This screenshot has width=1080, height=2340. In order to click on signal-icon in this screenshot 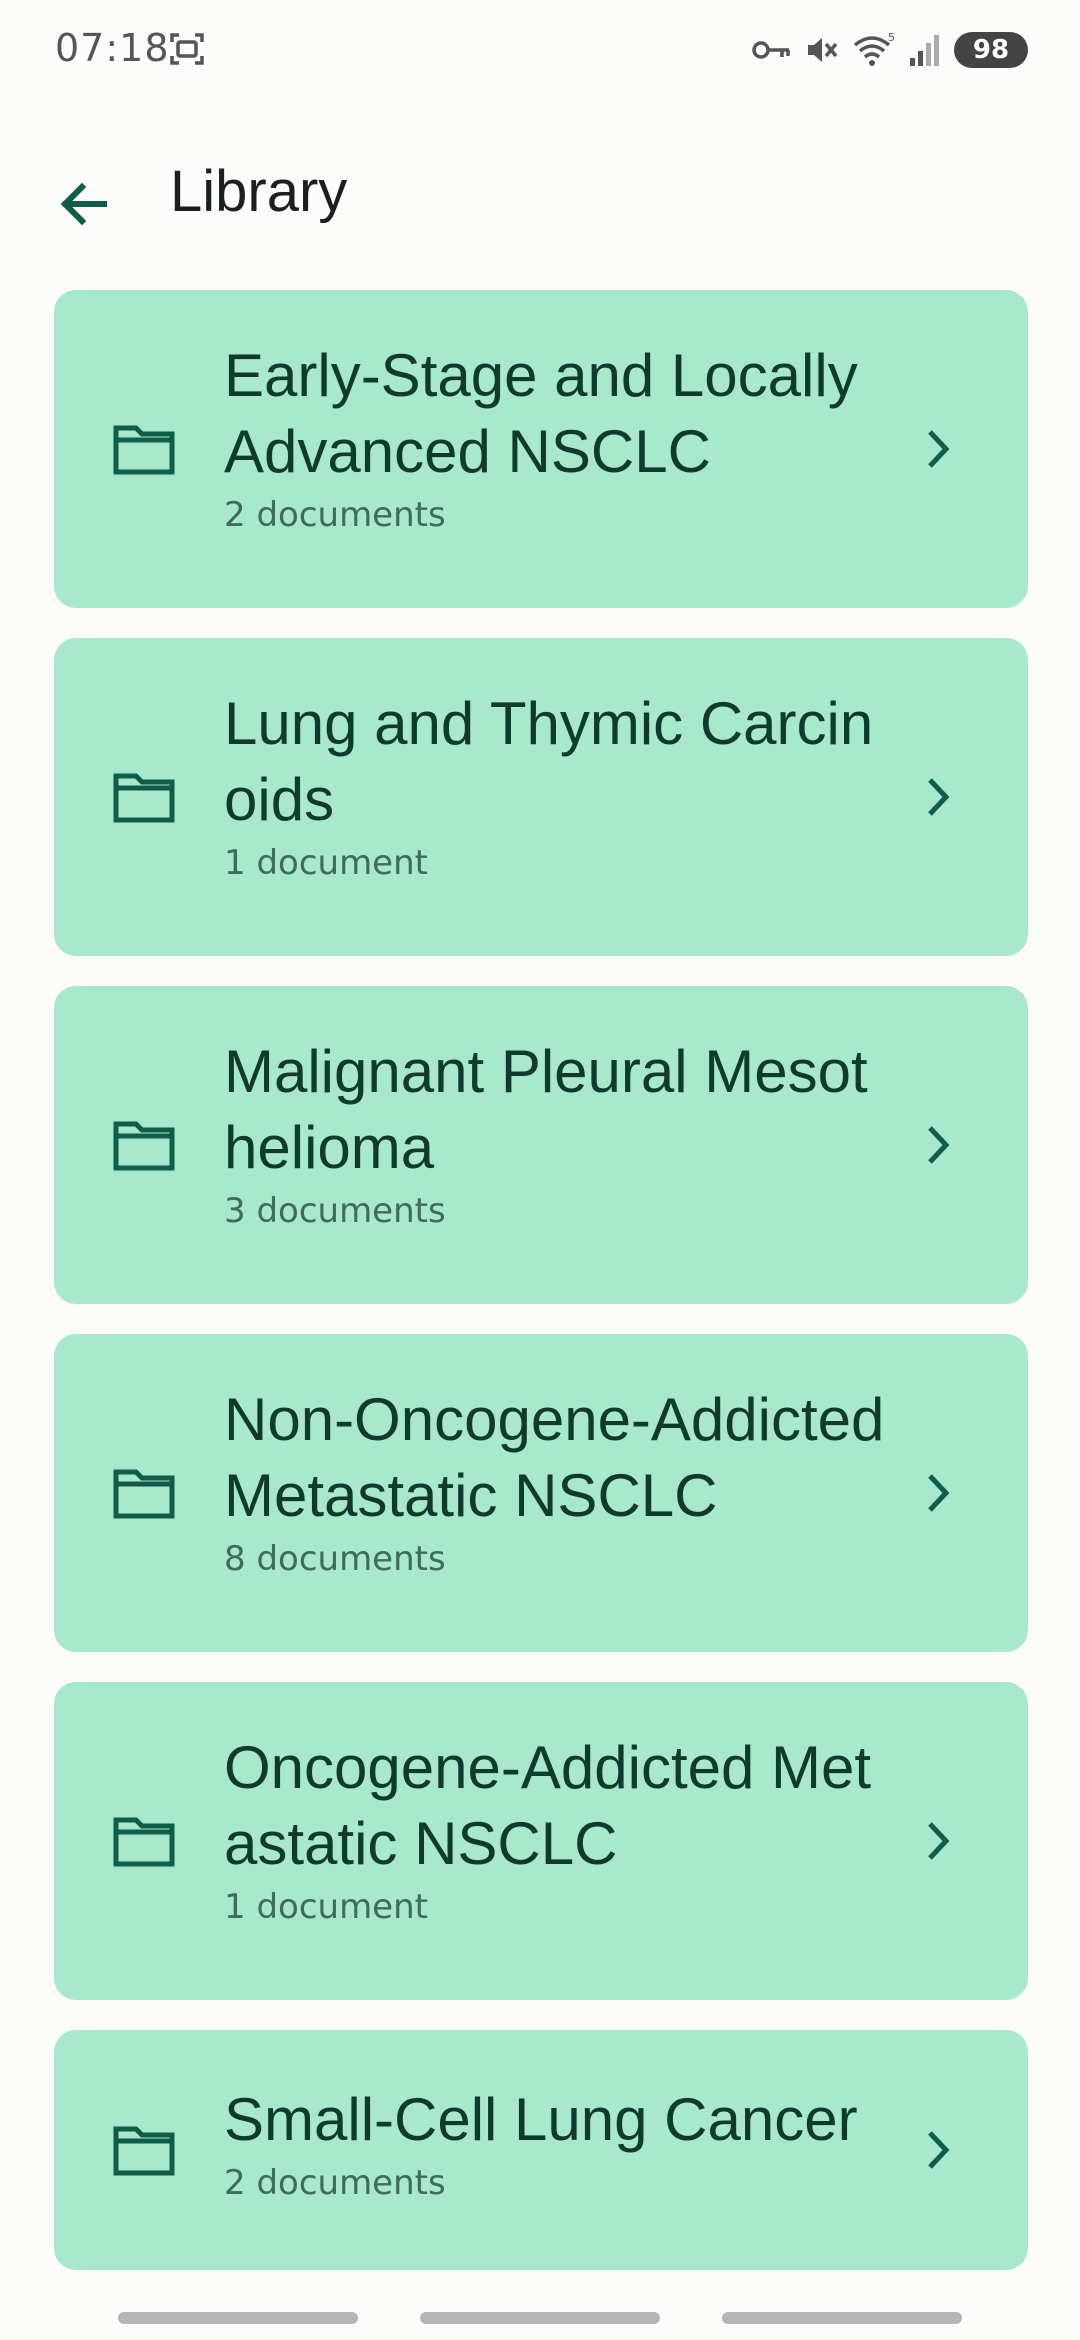, I will do `click(925, 50)`.